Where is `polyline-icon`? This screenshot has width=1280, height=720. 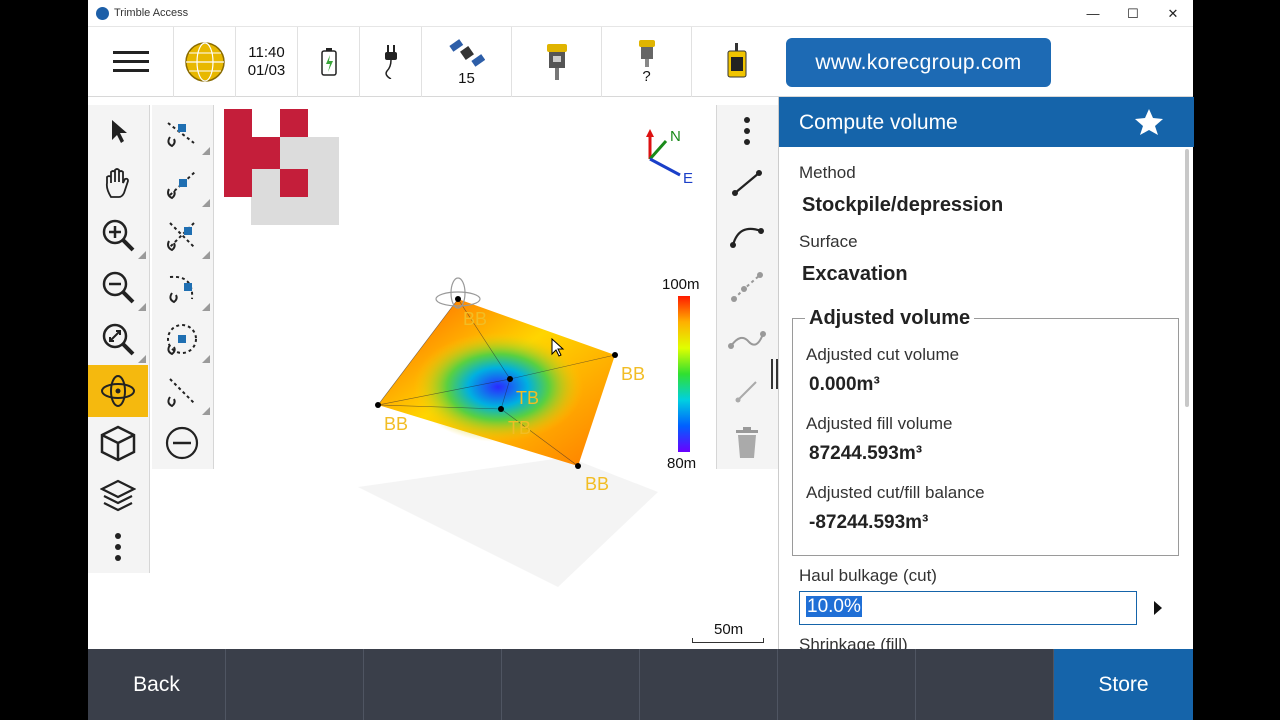
polyline-icon is located at coordinates (747, 287).